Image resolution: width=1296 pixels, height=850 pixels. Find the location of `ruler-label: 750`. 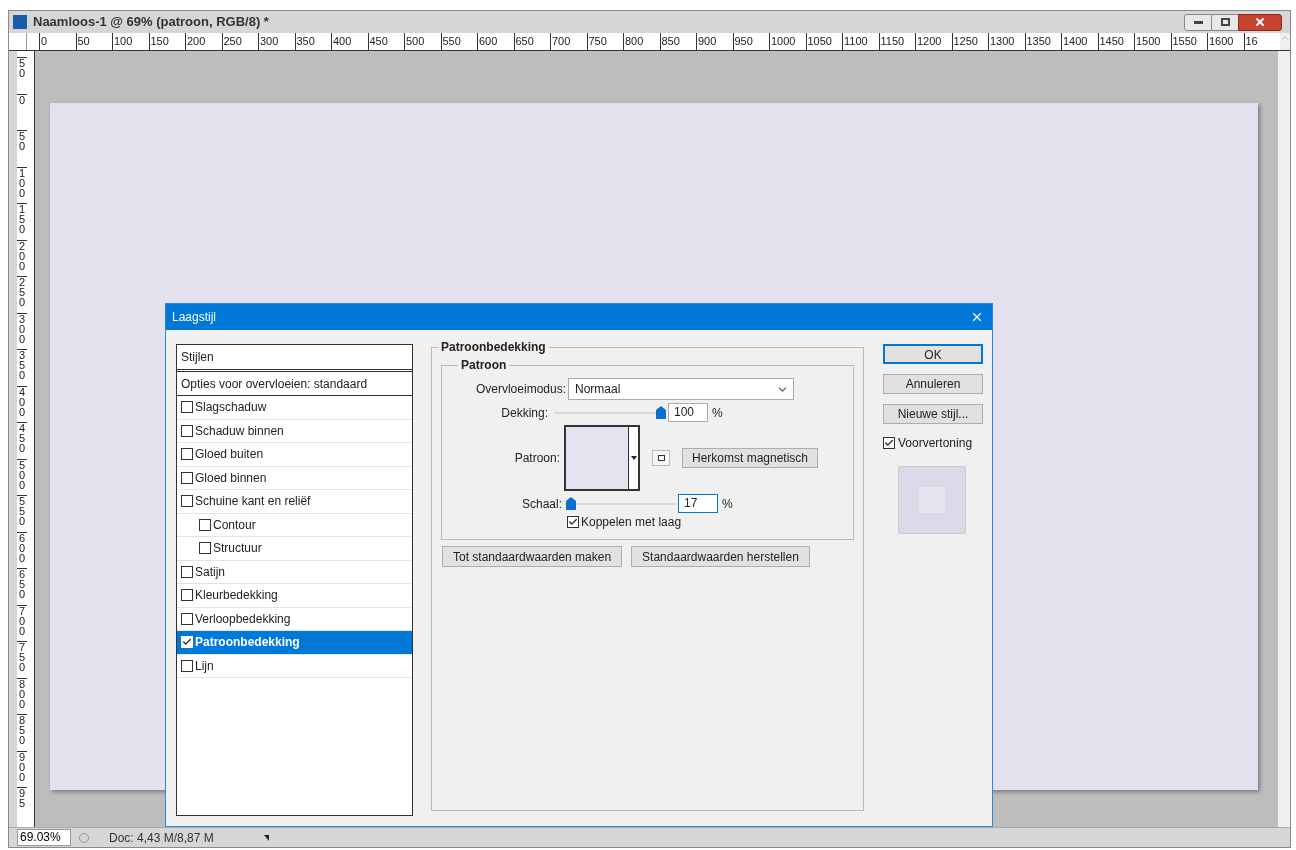

ruler-label: 750 is located at coordinates (22, 659).